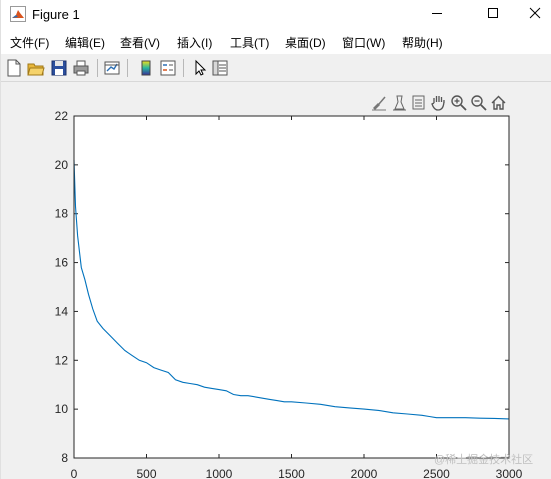  Describe the element at coordinates (436, 473) in the screenshot. I see `x-tick-label: 2500` at that location.